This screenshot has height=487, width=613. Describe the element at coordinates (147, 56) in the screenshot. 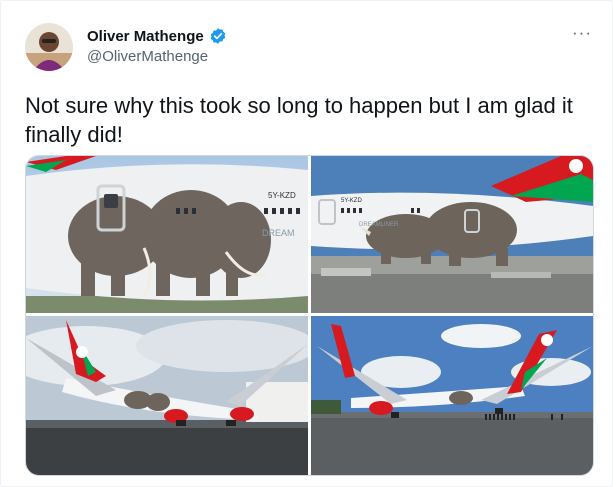

I see `author-handle: @OliverMathenge` at that location.